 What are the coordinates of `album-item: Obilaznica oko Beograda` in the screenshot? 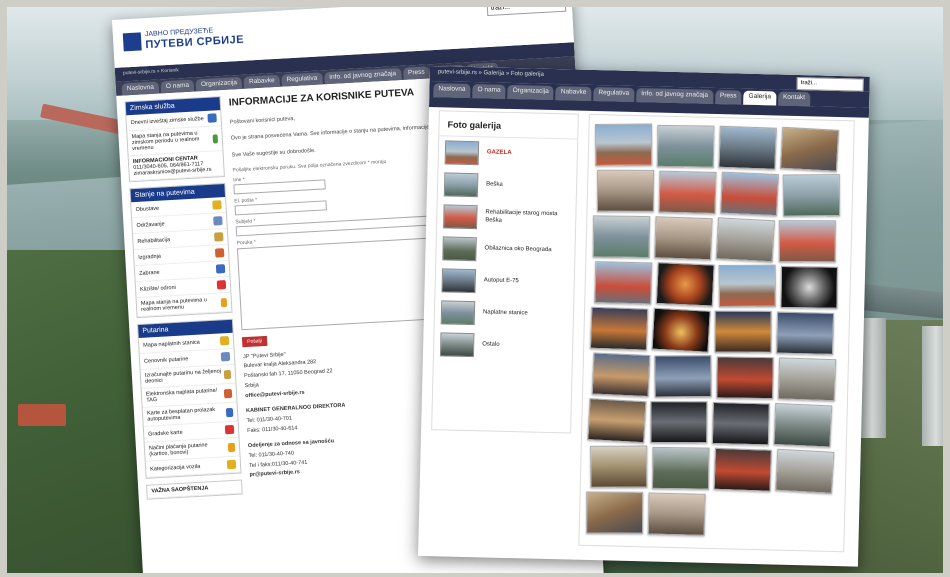 It's located at (505, 249).